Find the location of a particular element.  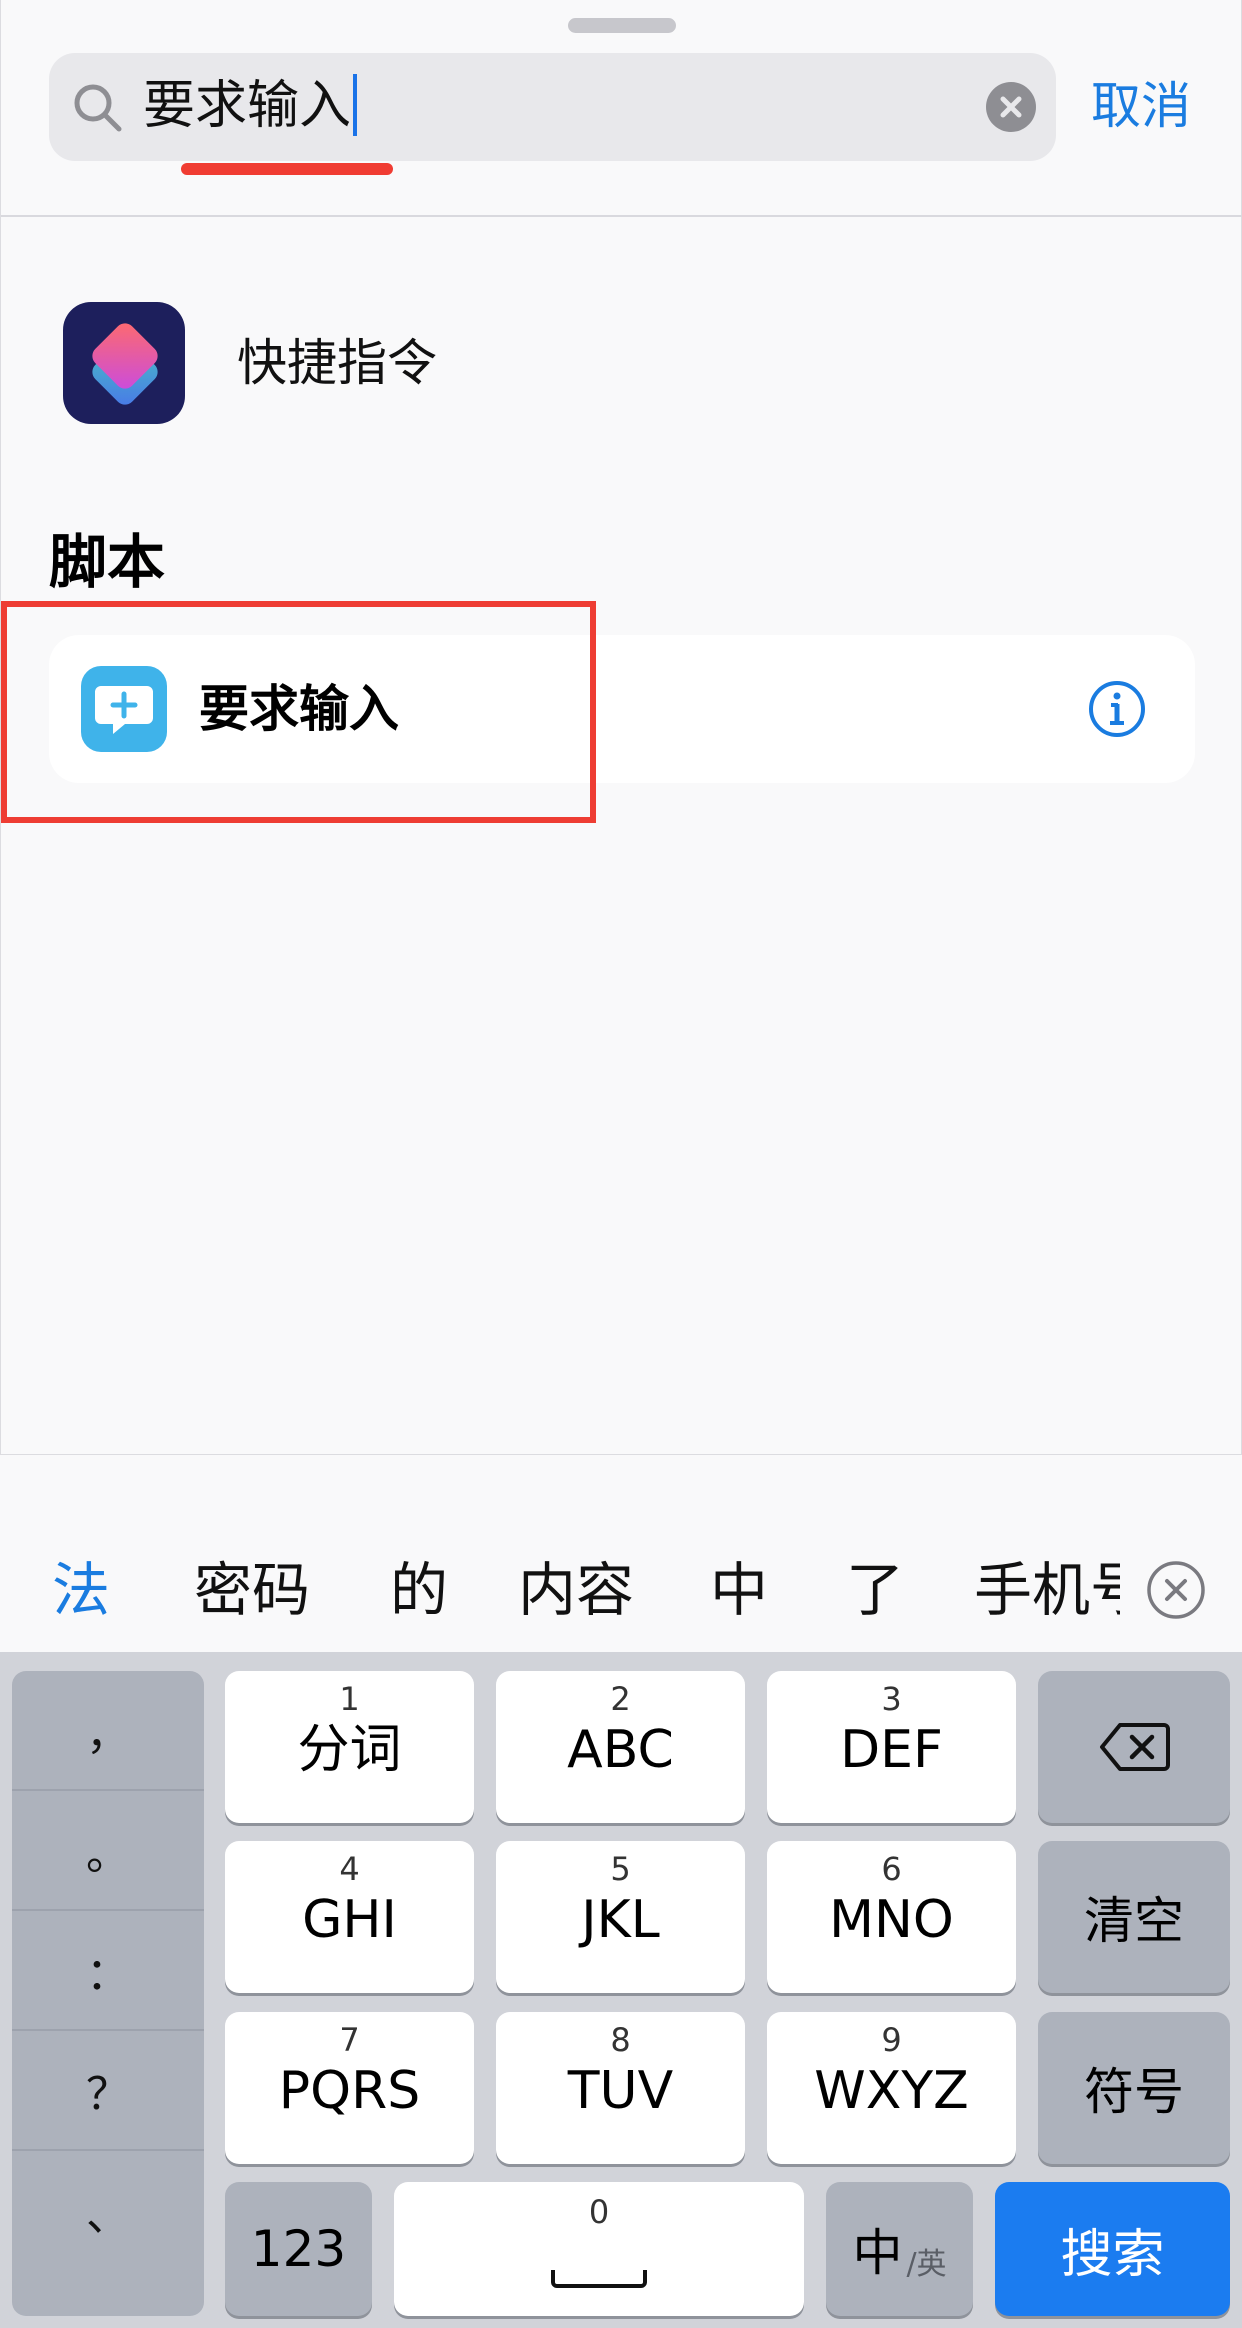

key-number: 9 is located at coordinates (891, 2040).